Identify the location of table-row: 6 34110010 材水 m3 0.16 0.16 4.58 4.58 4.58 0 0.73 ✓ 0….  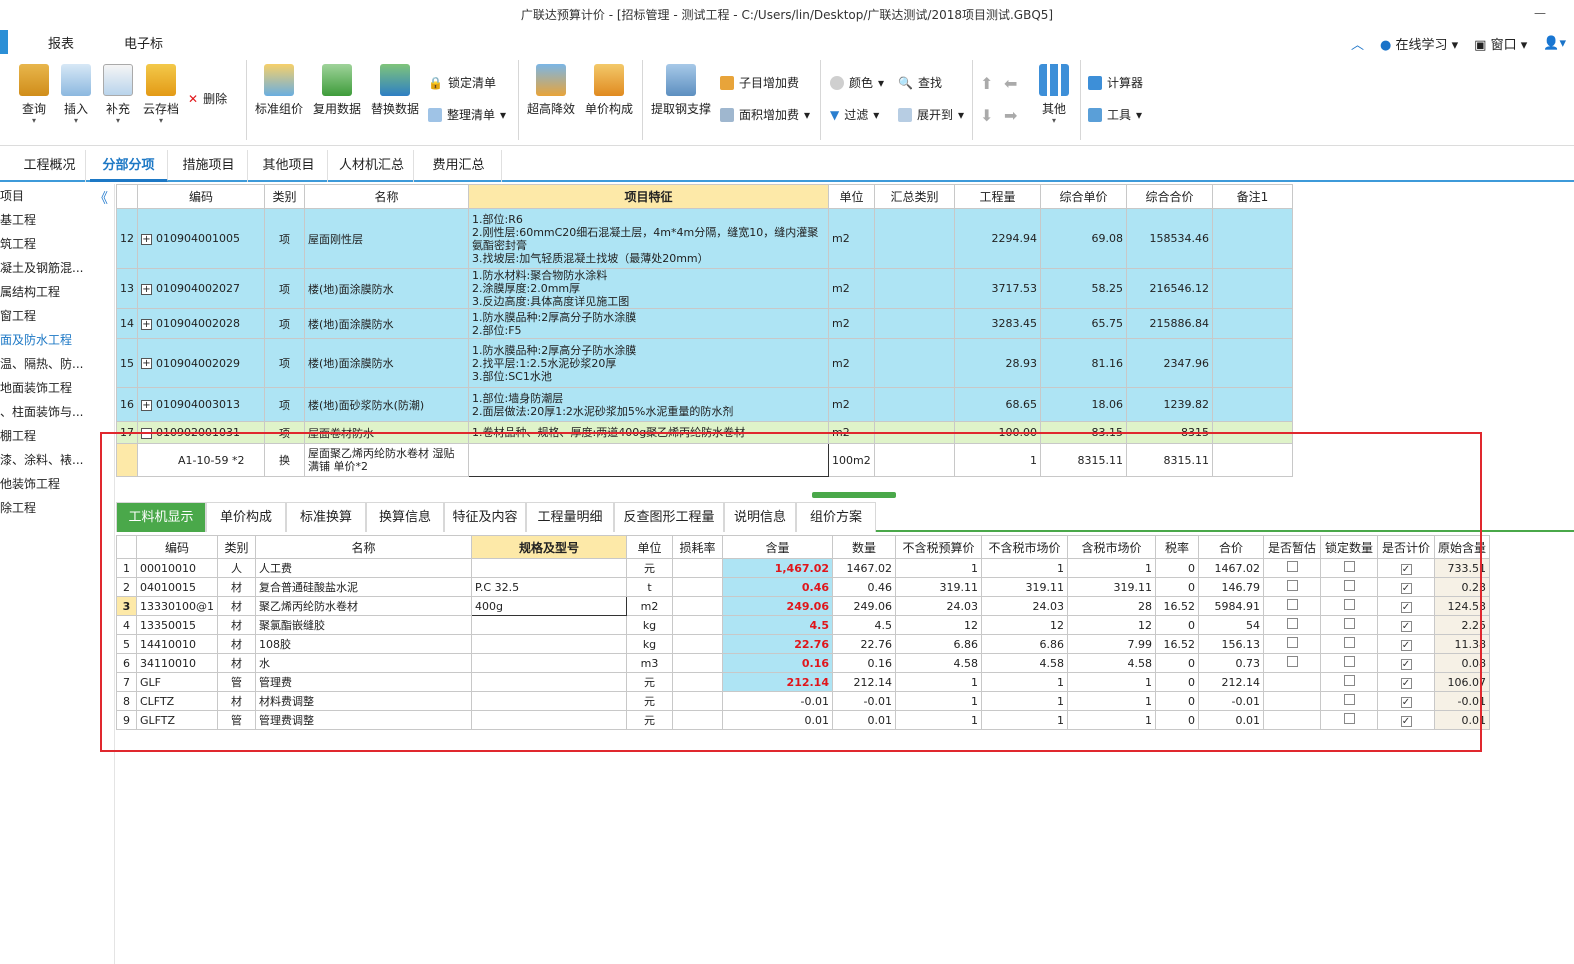
(803, 663).